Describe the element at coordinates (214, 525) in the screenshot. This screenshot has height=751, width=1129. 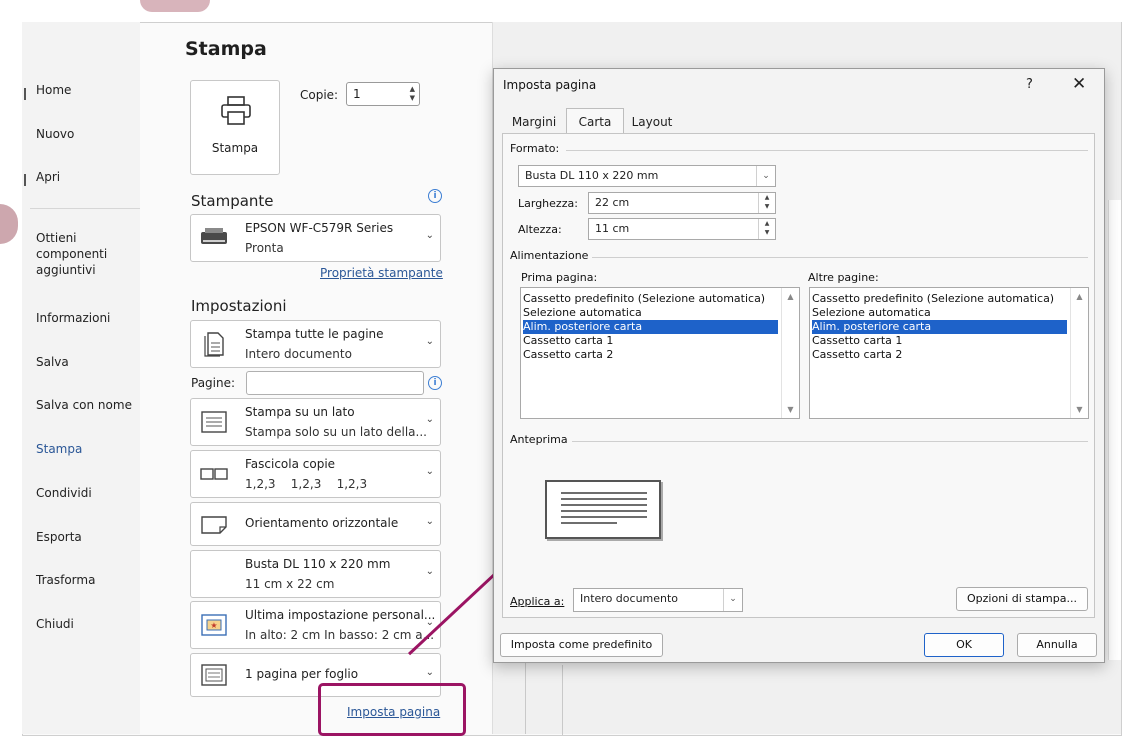
I see `landscape-icon` at that location.